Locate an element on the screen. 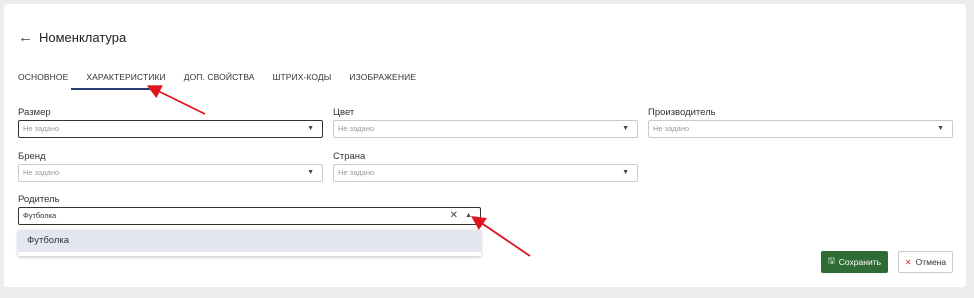 The width and height of the screenshot is (974, 298). parent-select: Футболка ✕ ▲ is located at coordinates (249, 216).